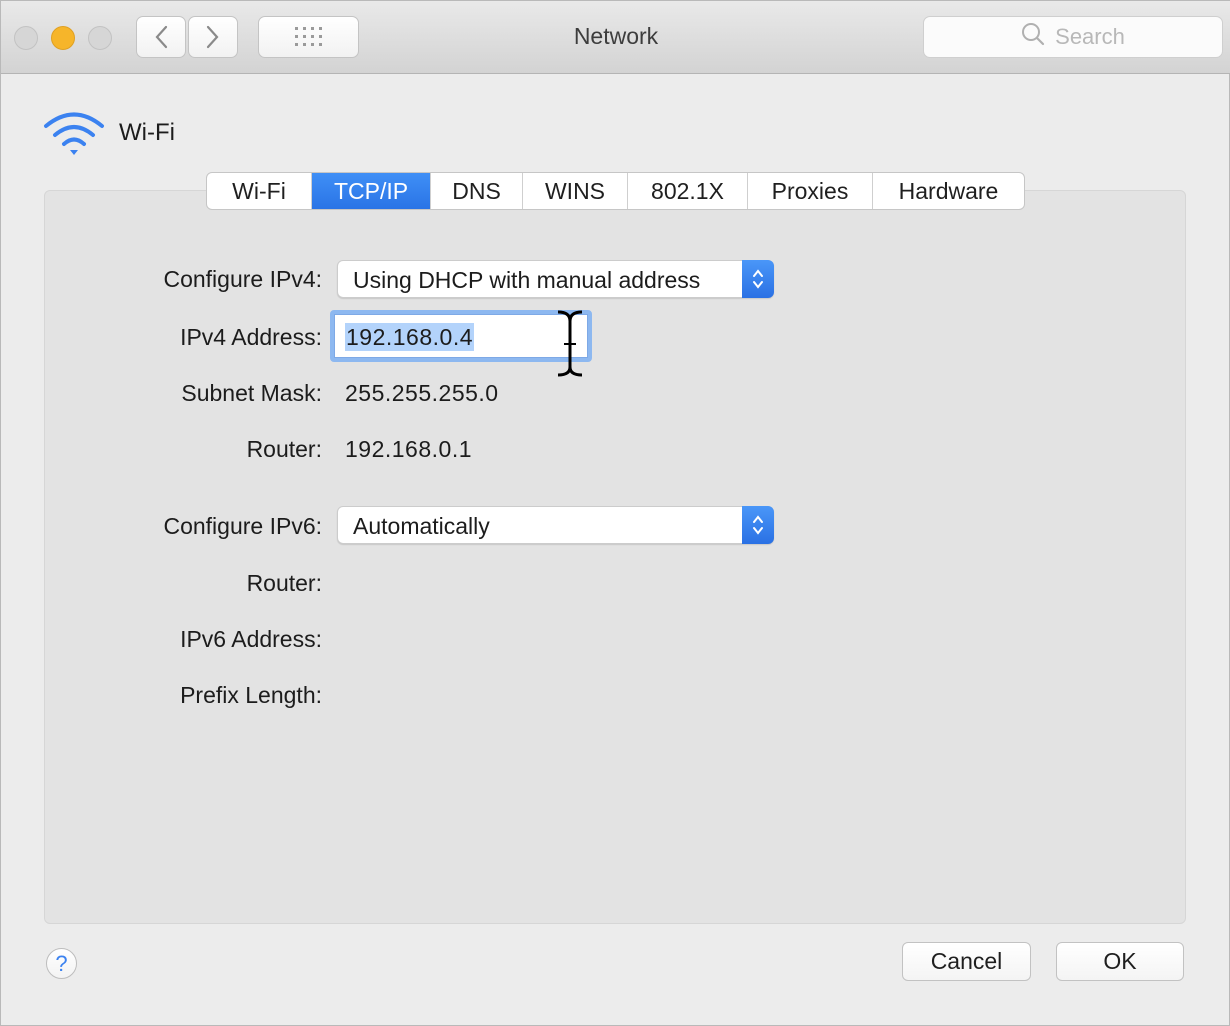 This screenshot has width=1230, height=1026. What do you see at coordinates (1120, 961) in the screenshot?
I see `ok-button: OK` at bounding box center [1120, 961].